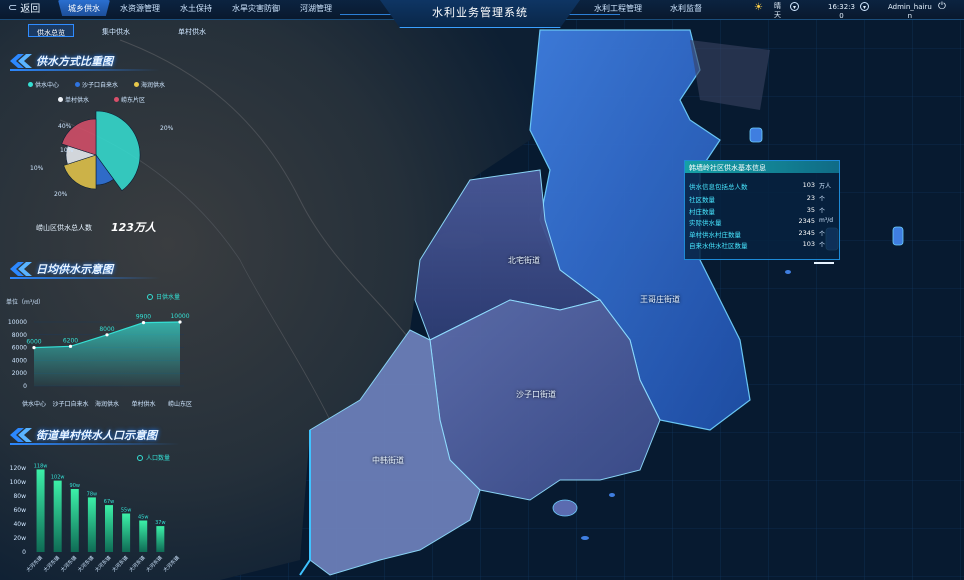 This screenshot has width=964, height=580. What do you see at coordinates (18, 482) in the screenshot?
I see `y-tick-label: 100w` at bounding box center [18, 482].